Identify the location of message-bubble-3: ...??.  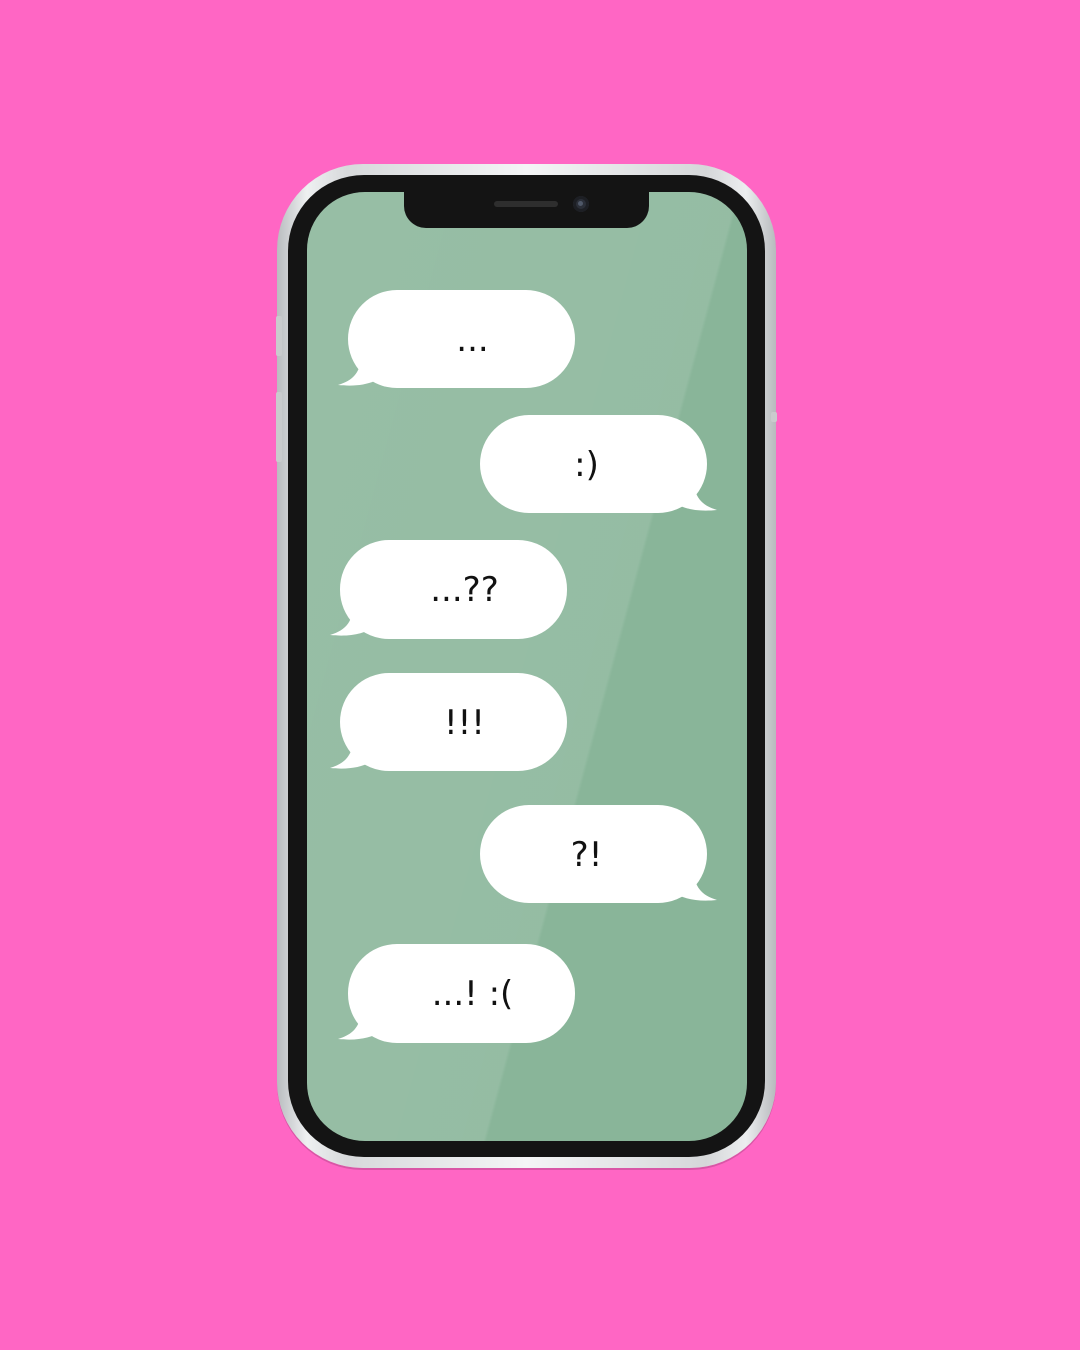
(448, 590).